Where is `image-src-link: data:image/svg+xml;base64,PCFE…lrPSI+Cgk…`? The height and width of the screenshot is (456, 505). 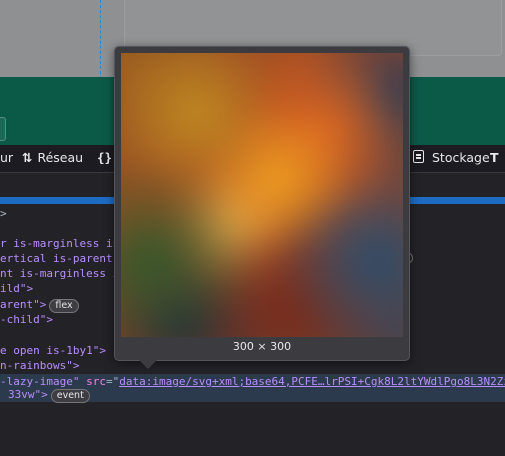 image-src-link: data:image/svg+xml;base64,PCFE…lrPSI+Cgk… is located at coordinates (312, 381).